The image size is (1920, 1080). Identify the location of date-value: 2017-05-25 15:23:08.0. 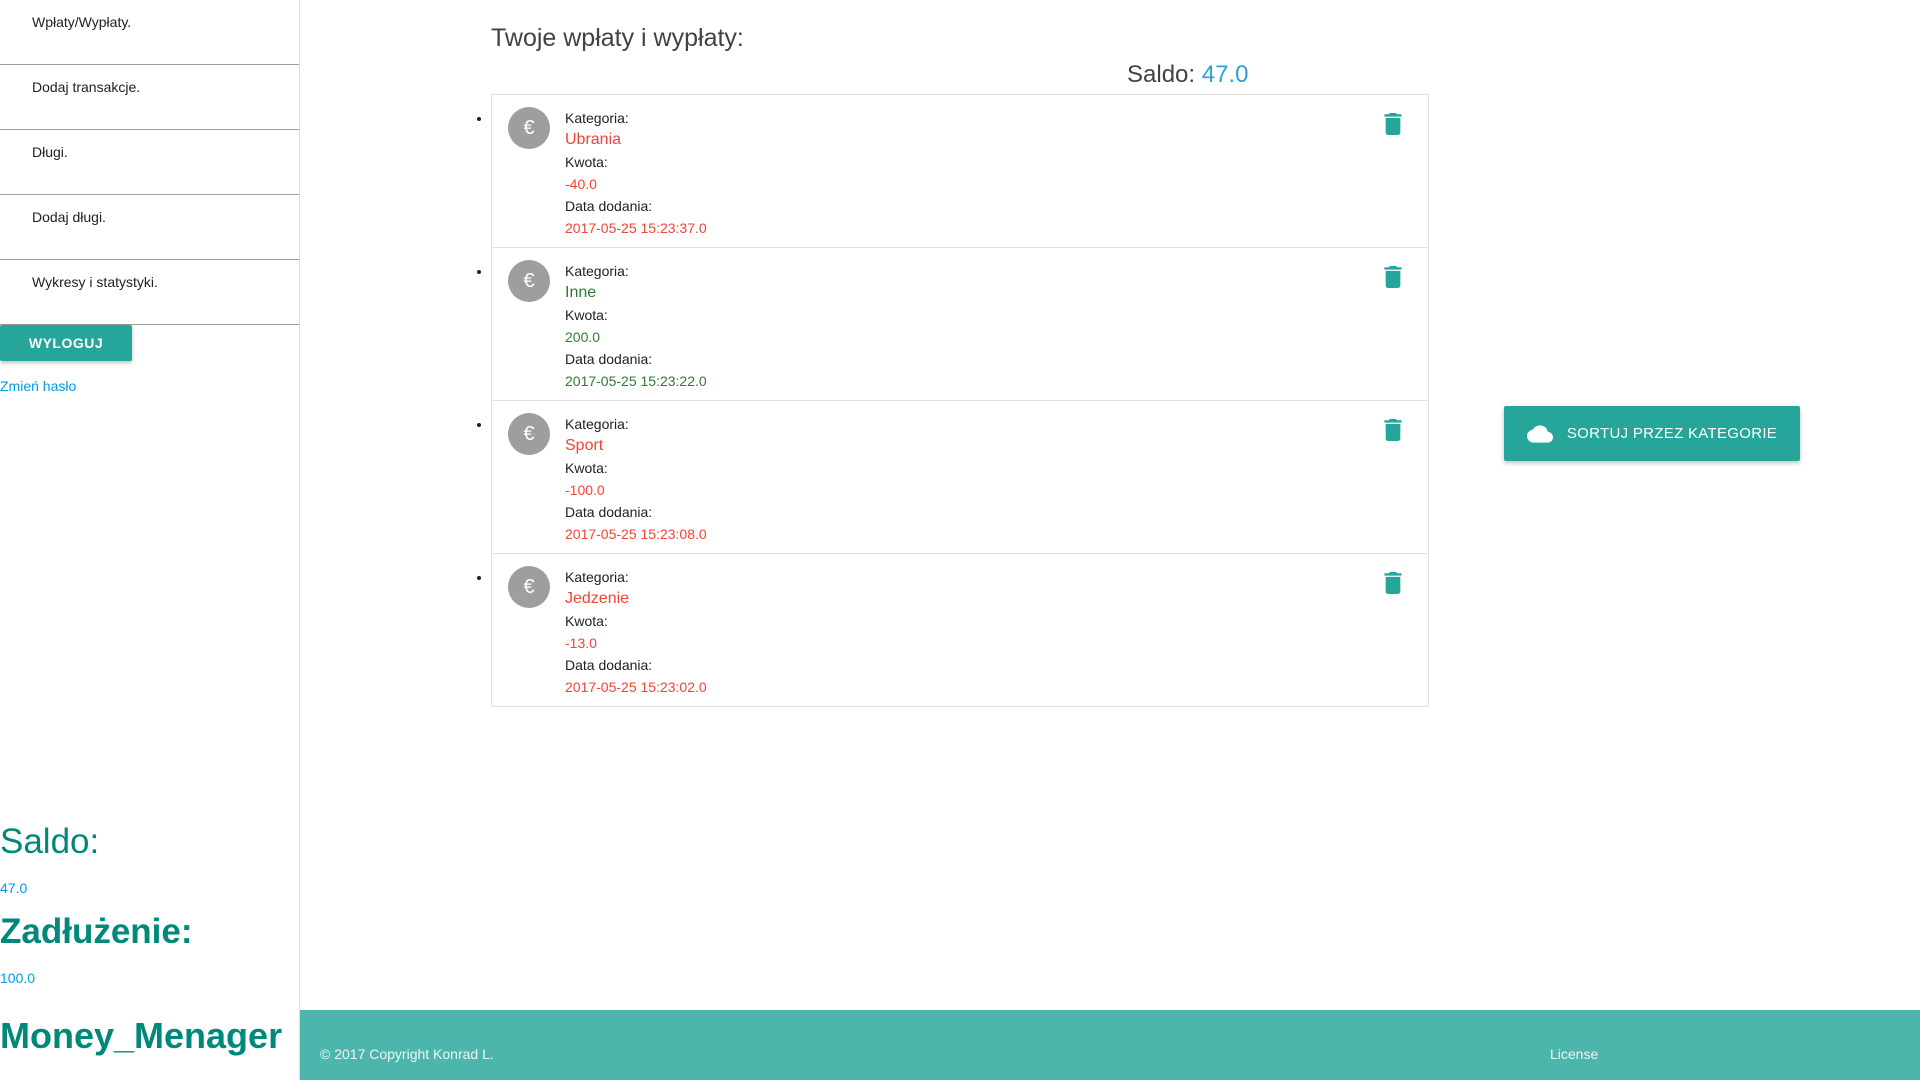
(636, 534).